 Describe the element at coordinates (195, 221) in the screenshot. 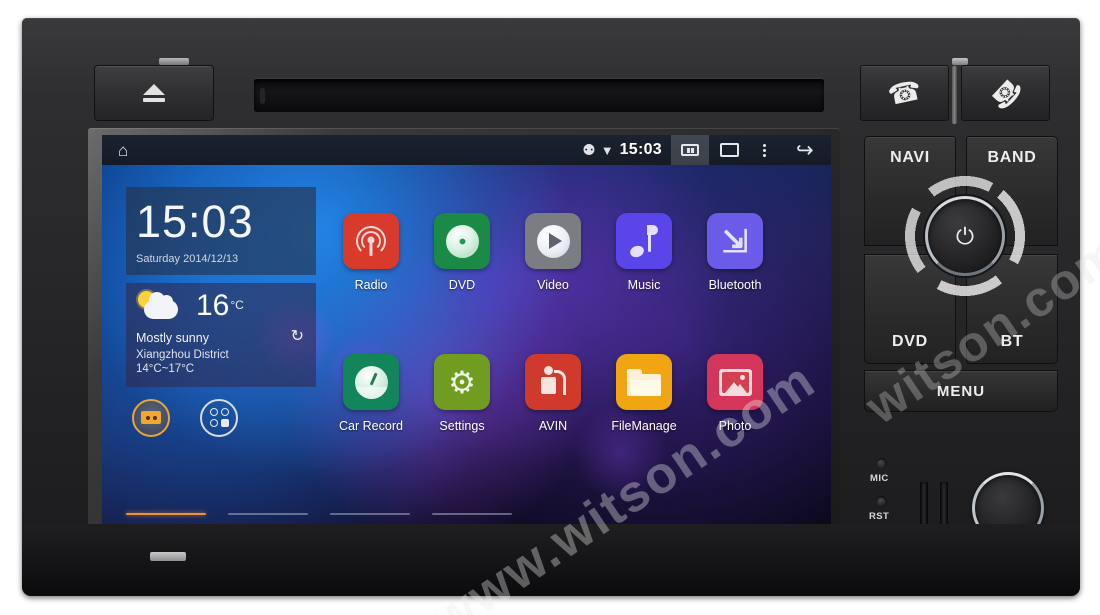

I see `clock-widget-time: 15:03` at that location.